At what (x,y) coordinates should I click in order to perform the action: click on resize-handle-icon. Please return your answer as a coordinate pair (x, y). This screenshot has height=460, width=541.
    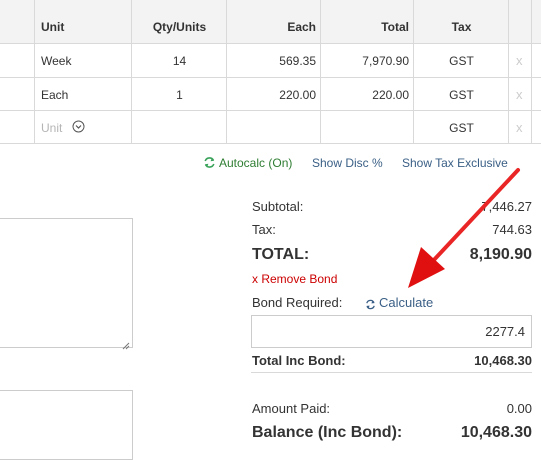
    Looking at the image, I should click on (126, 343).